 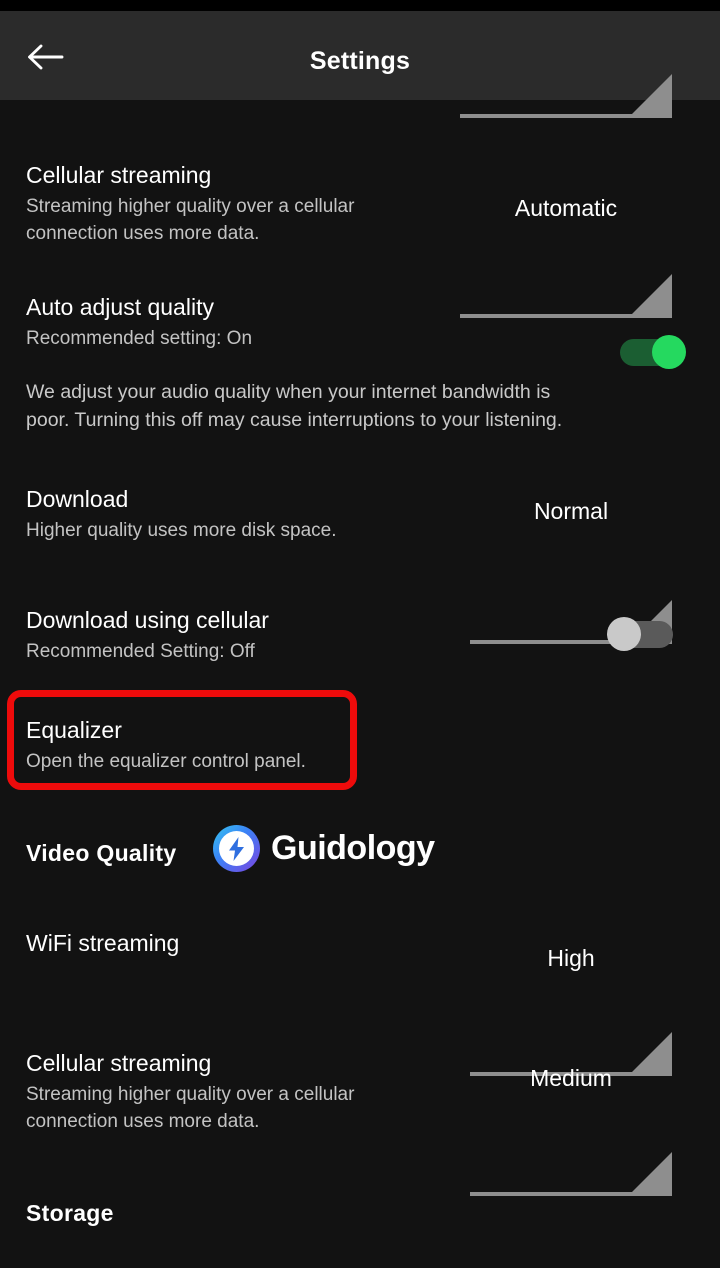 I want to click on spinner-cellular-streaming-audio: Automatic, so click(x=566, y=255).